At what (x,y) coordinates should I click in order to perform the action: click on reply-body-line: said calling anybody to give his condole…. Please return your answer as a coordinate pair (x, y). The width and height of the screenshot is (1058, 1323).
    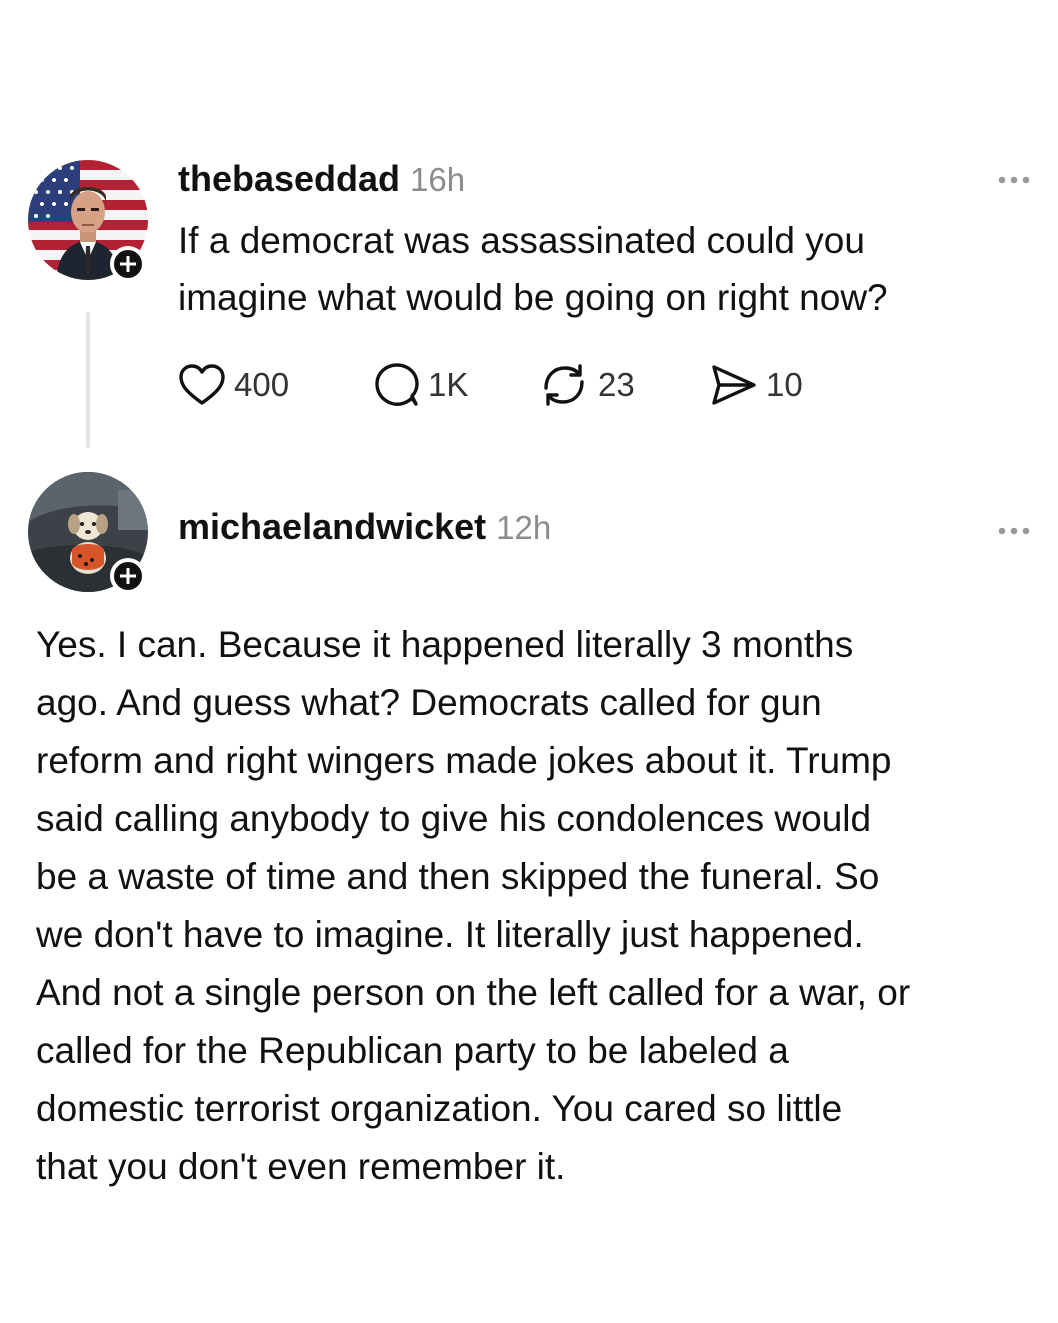
    Looking at the image, I should click on (454, 818).